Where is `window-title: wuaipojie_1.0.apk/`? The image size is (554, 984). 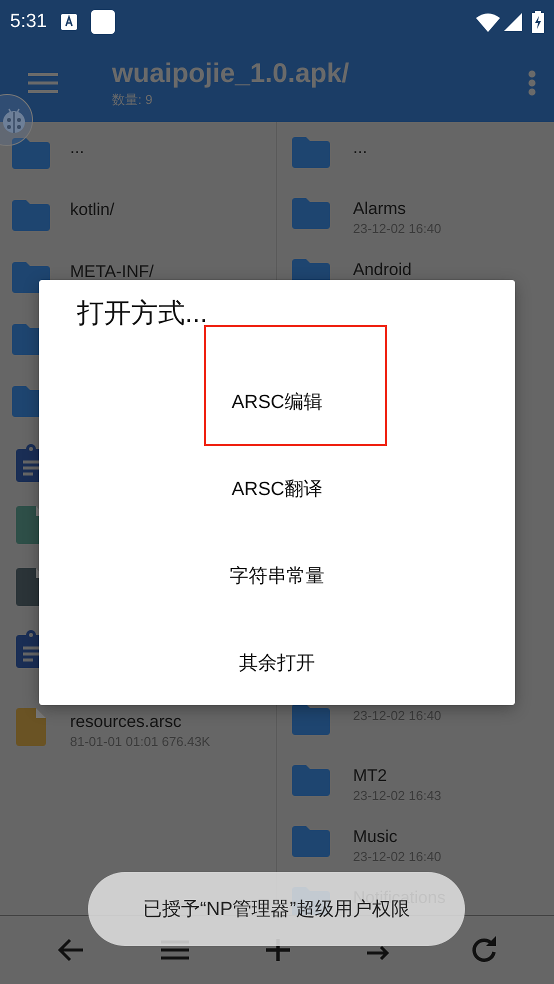
window-title: wuaipojie_1.0.apk/ is located at coordinates (231, 73).